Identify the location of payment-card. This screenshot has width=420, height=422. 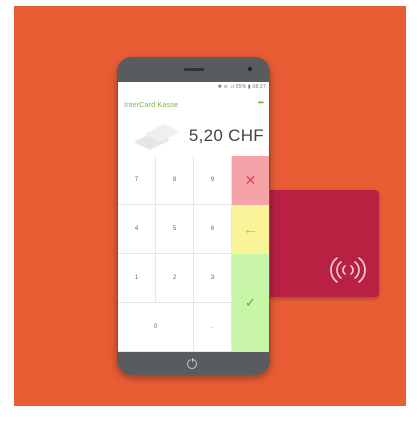
(322, 243).